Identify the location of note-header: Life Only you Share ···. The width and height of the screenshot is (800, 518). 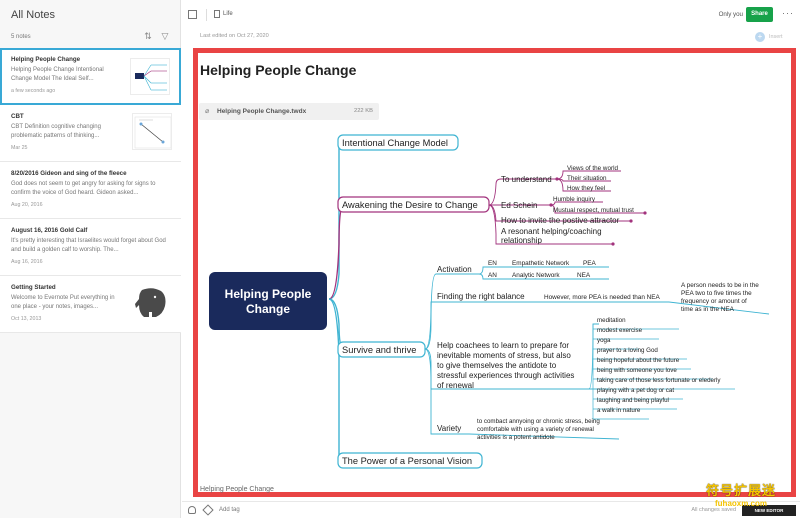
(491, 15).